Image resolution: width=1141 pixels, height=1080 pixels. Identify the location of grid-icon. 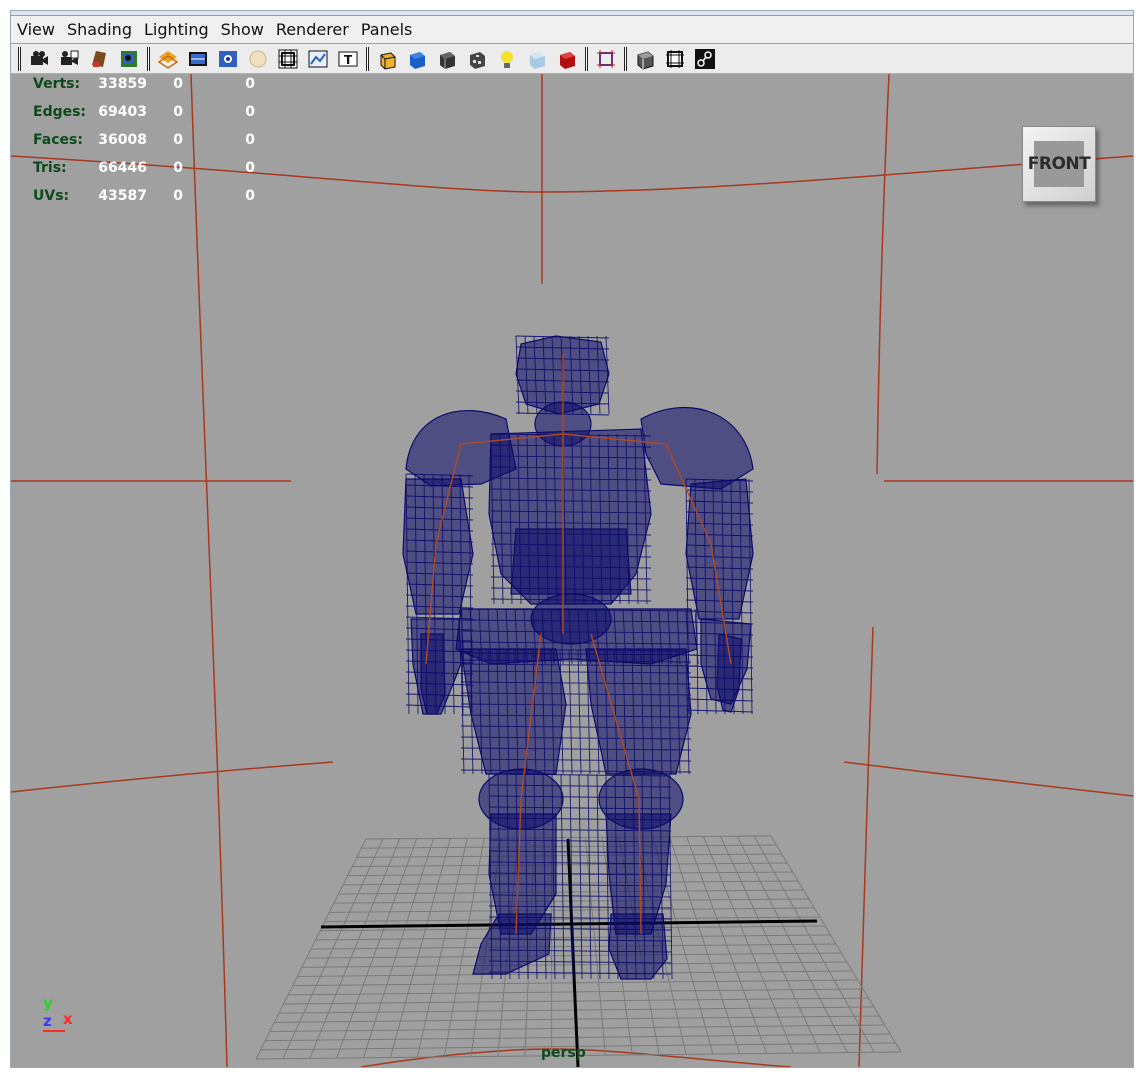
(228, 59).